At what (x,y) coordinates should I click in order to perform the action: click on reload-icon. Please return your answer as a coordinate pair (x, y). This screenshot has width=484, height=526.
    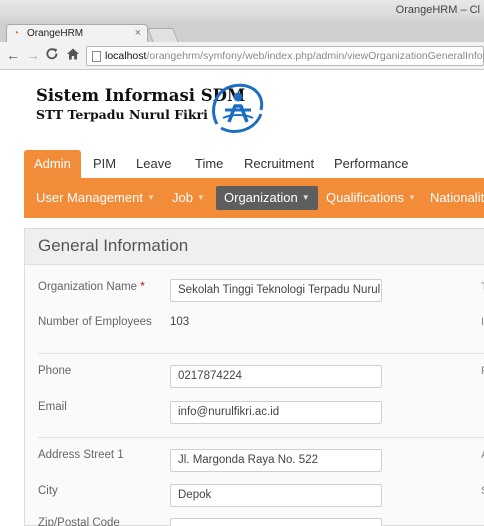
    Looking at the image, I should click on (52, 55).